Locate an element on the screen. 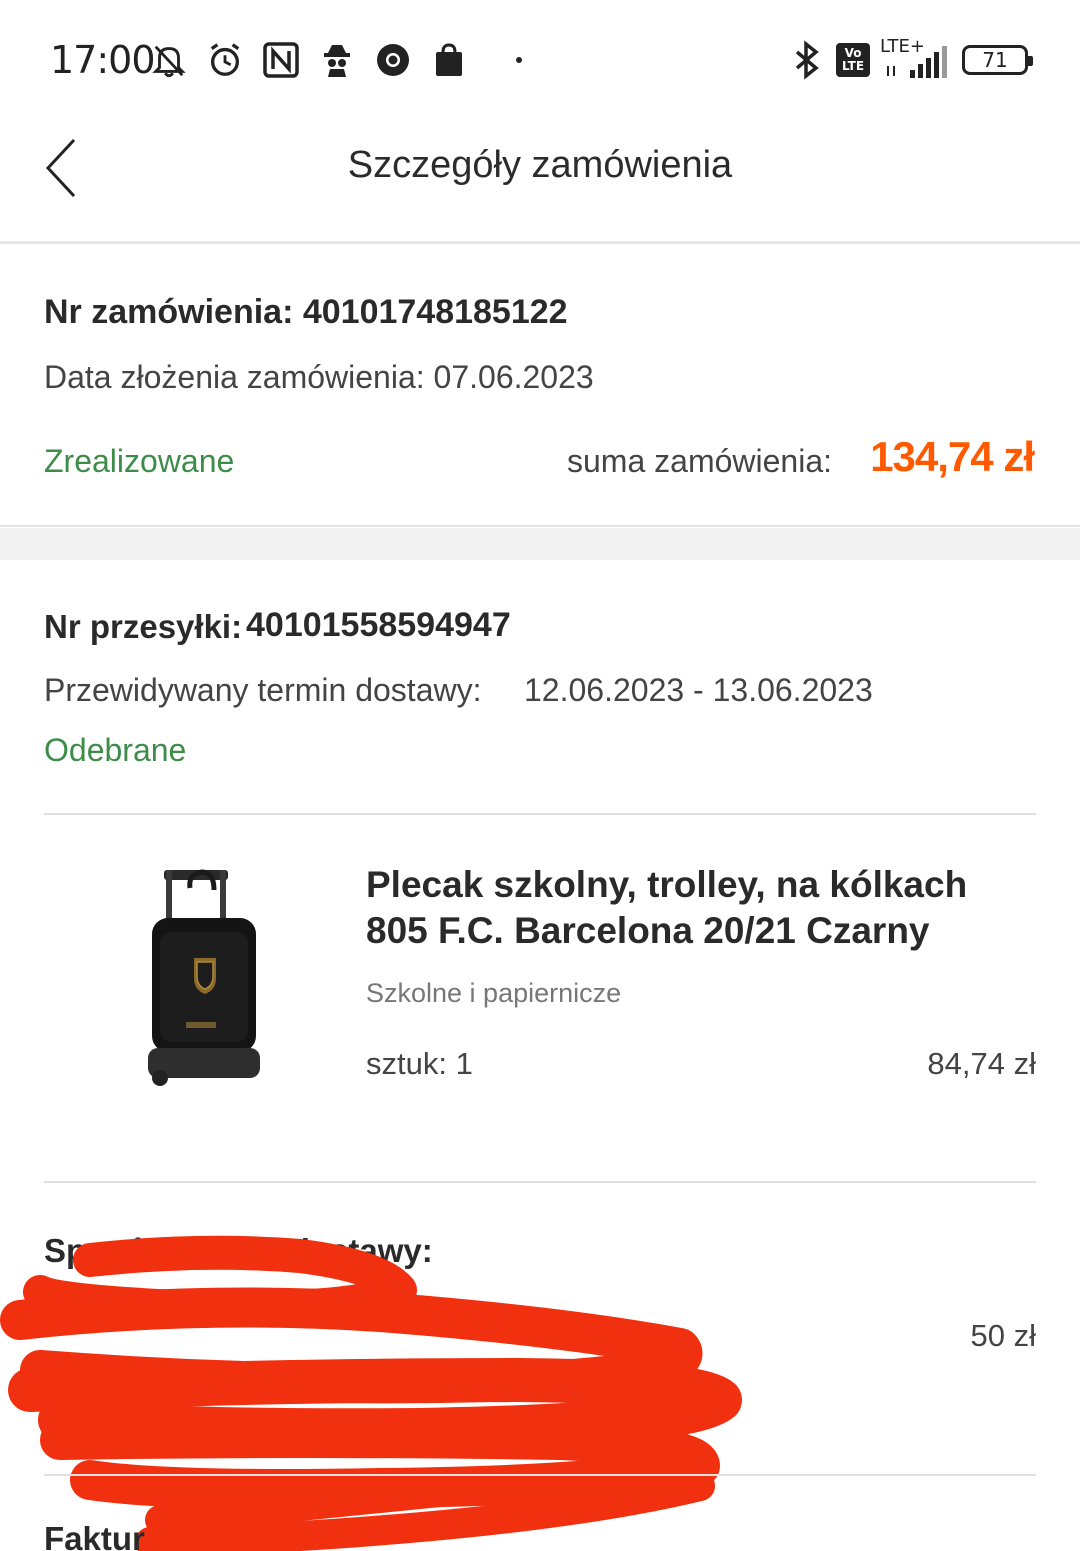 The image size is (1080, 1551). product-image is located at coordinates (205, 977).